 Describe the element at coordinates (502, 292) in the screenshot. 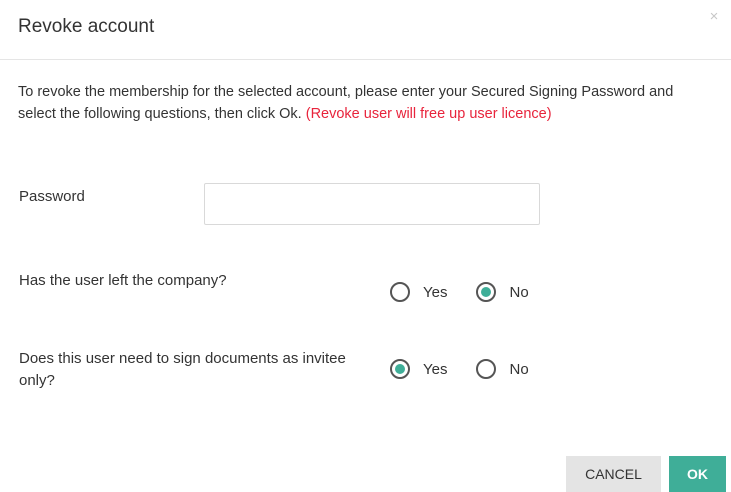

I see `left-company-no-option: No` at that location.